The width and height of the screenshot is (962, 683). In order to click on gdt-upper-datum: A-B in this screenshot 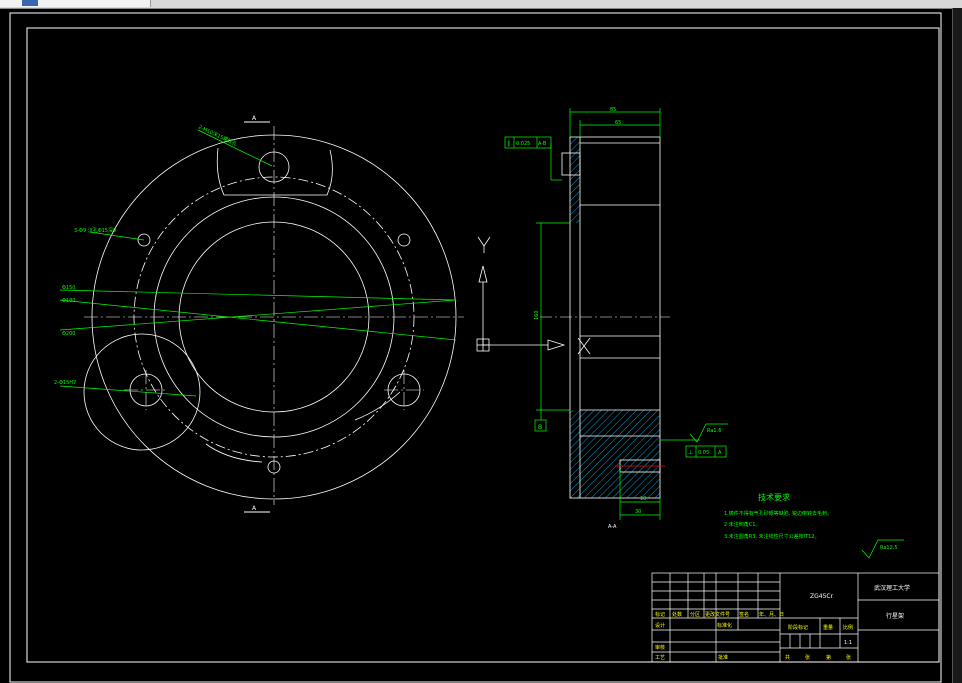, I will do `click(542, 144)`.